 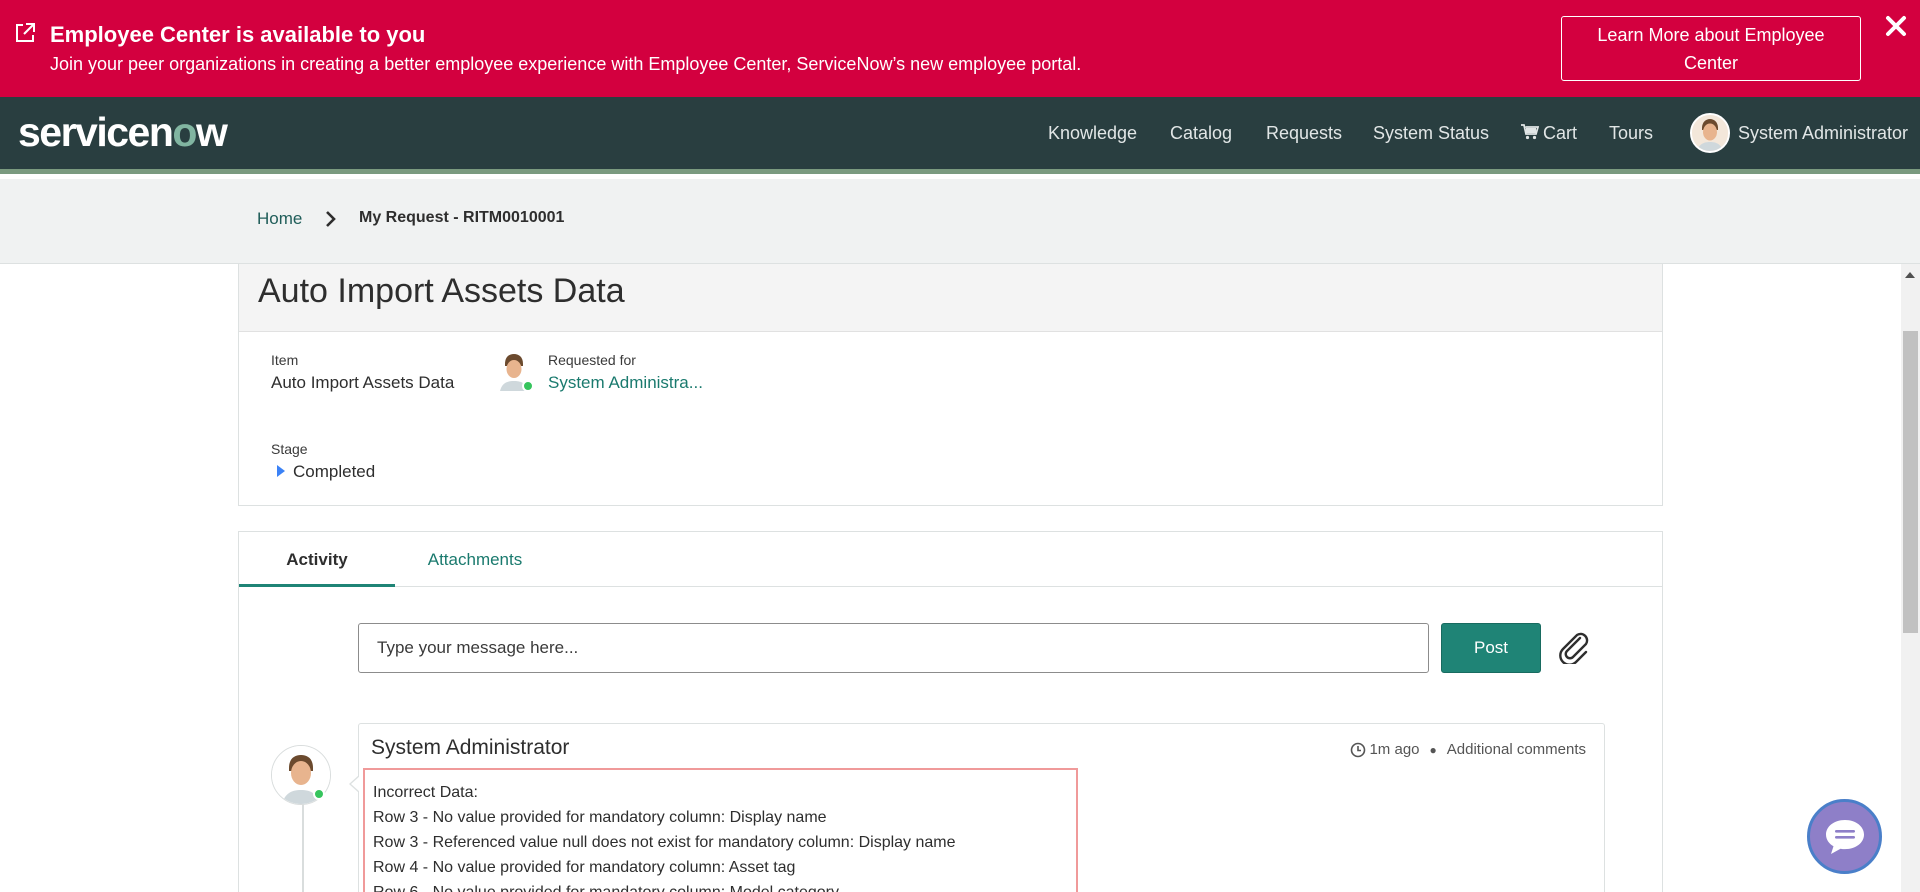 I want to click on external-link-icon, so click(x=25, y=32).